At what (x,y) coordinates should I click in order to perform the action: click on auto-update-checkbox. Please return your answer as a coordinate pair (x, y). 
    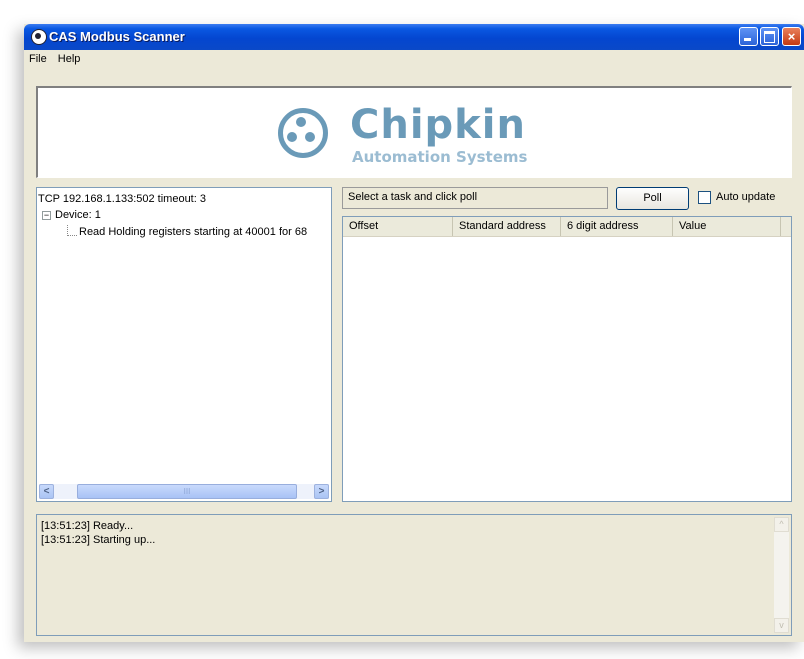
    Looking at the image, I should click on (704, 197).